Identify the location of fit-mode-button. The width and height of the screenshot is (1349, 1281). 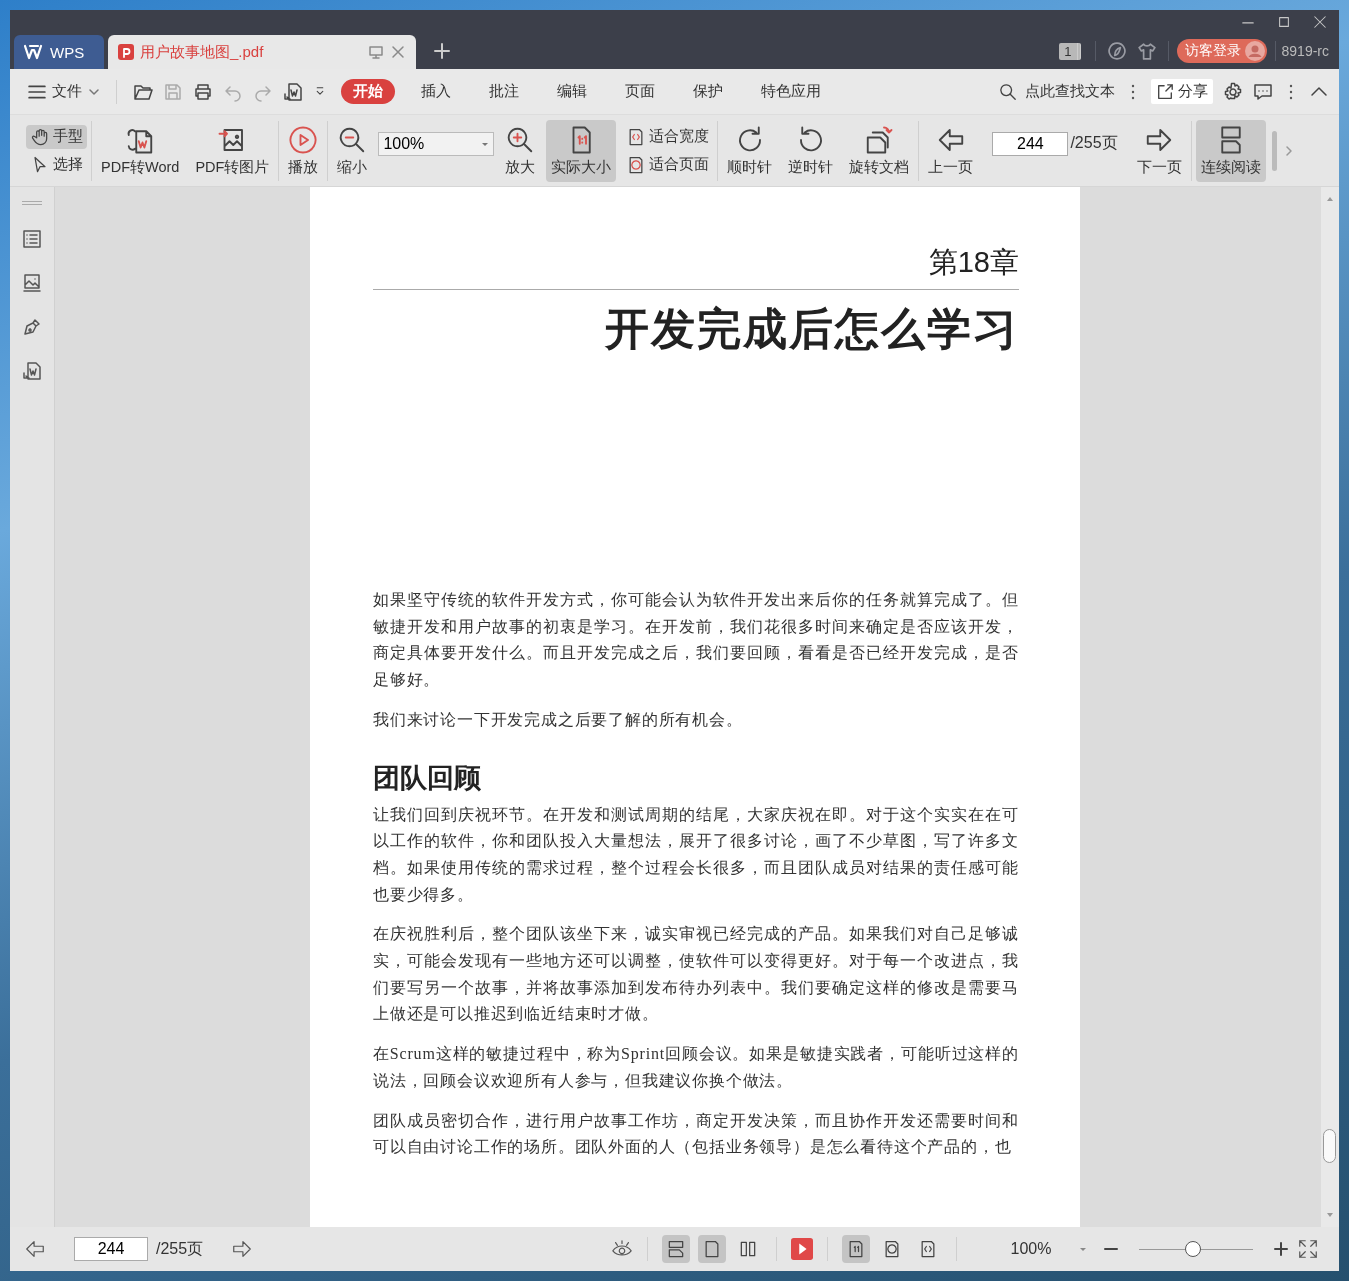
(856, 1249).